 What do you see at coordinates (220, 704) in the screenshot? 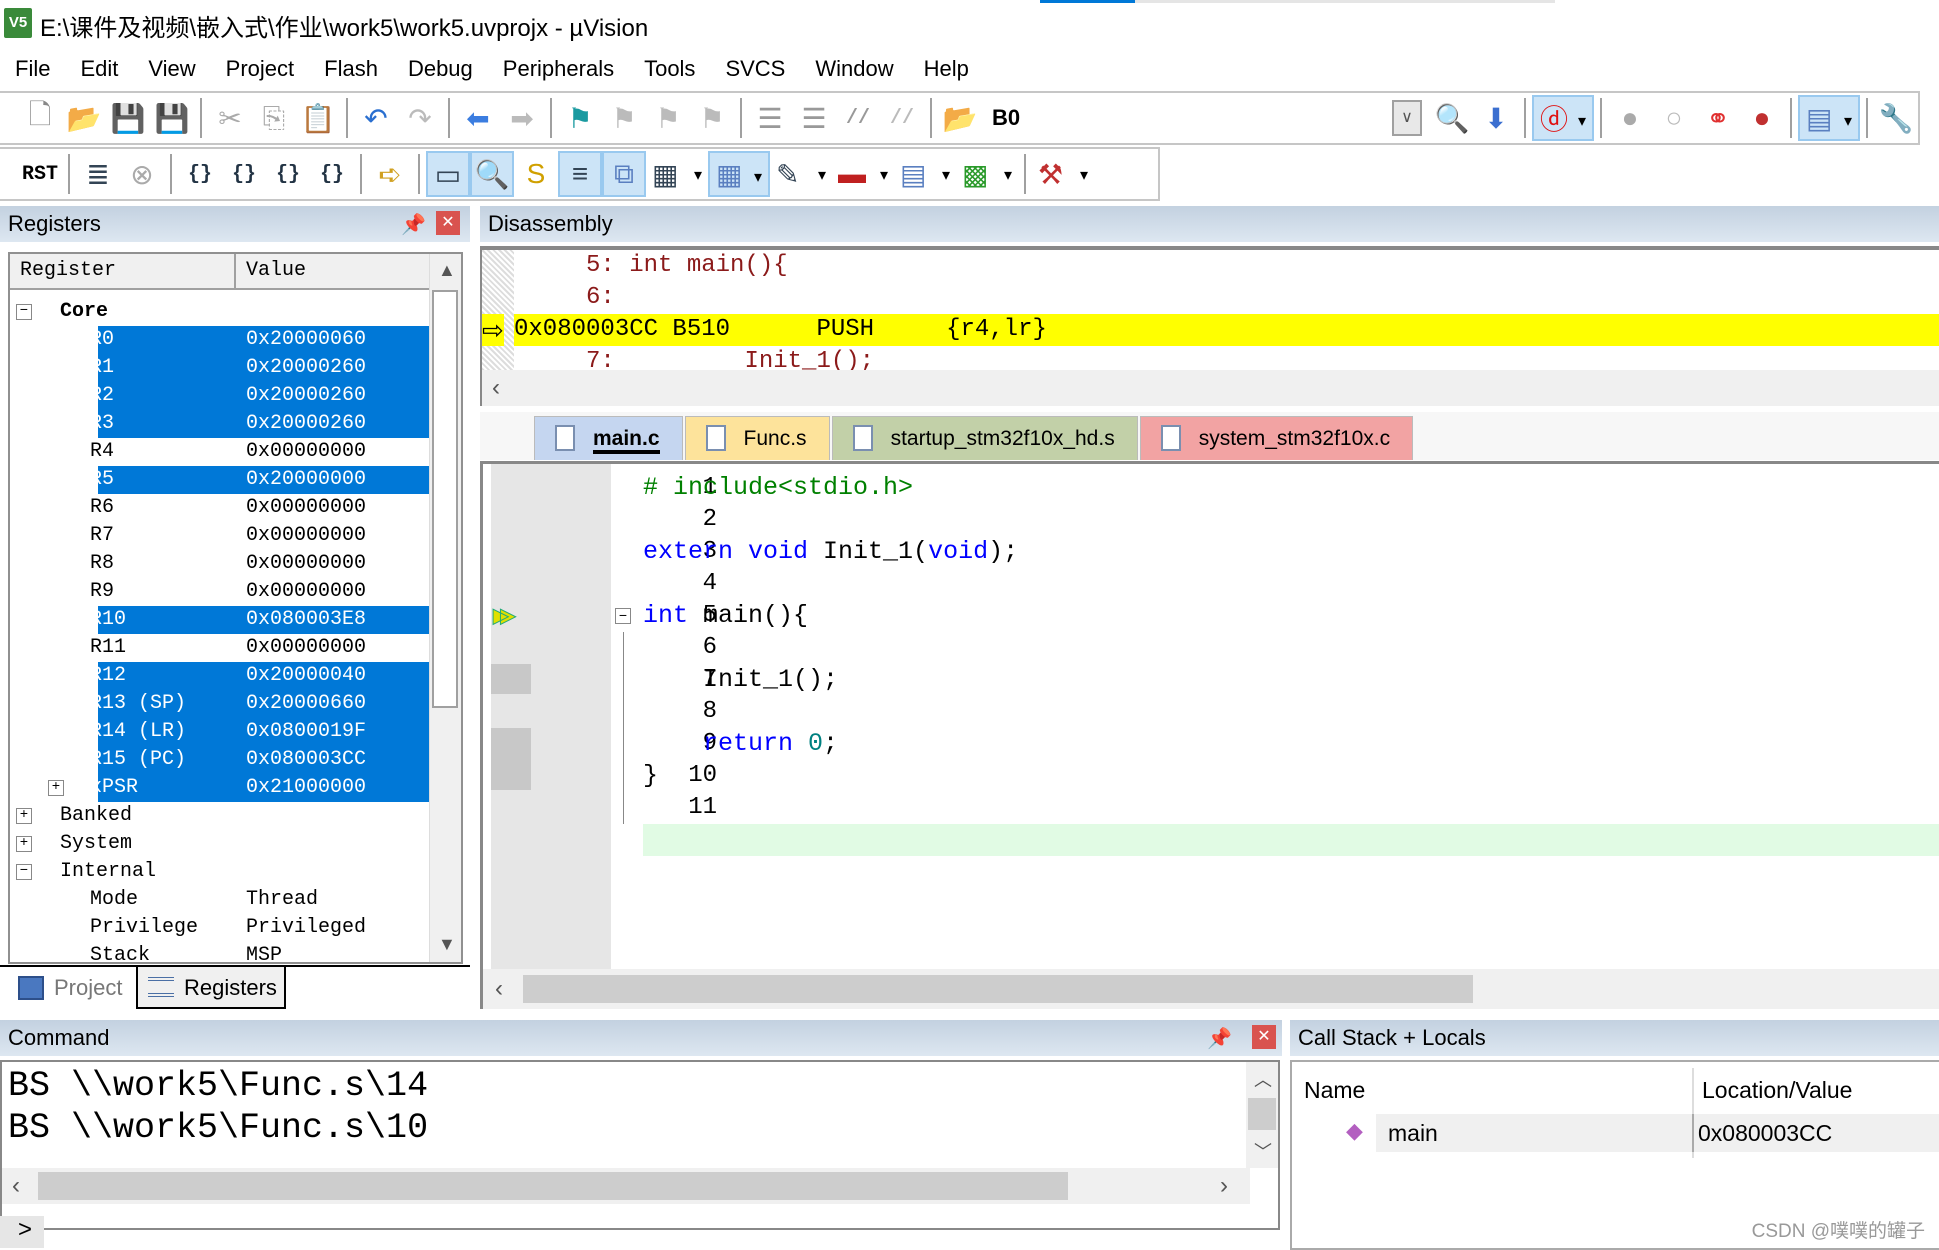
I see `register-row: R13 (SP) 0x20000660` at bounding box center [220, 704].